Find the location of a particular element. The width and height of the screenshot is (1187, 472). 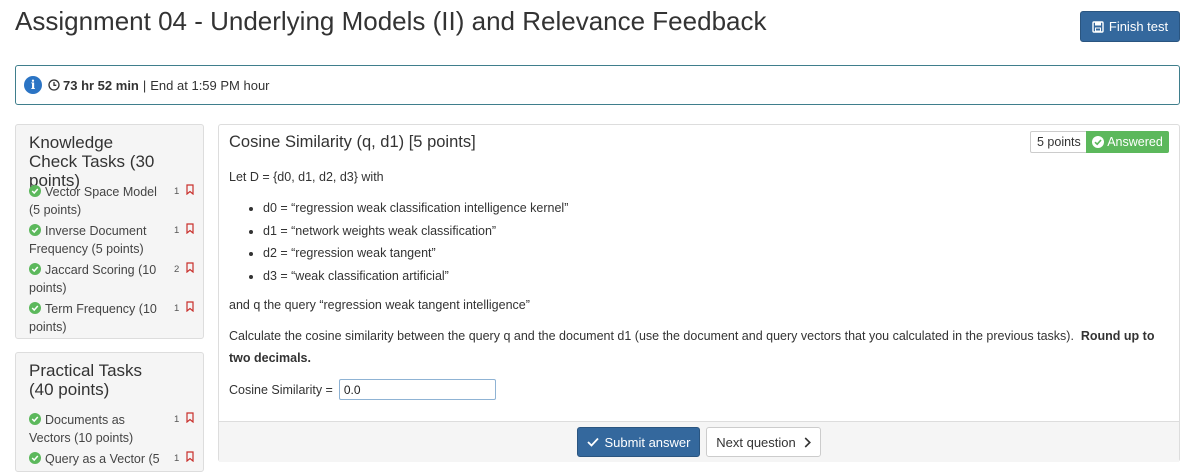

checkmark-icon is located at coordinates (592, 442).